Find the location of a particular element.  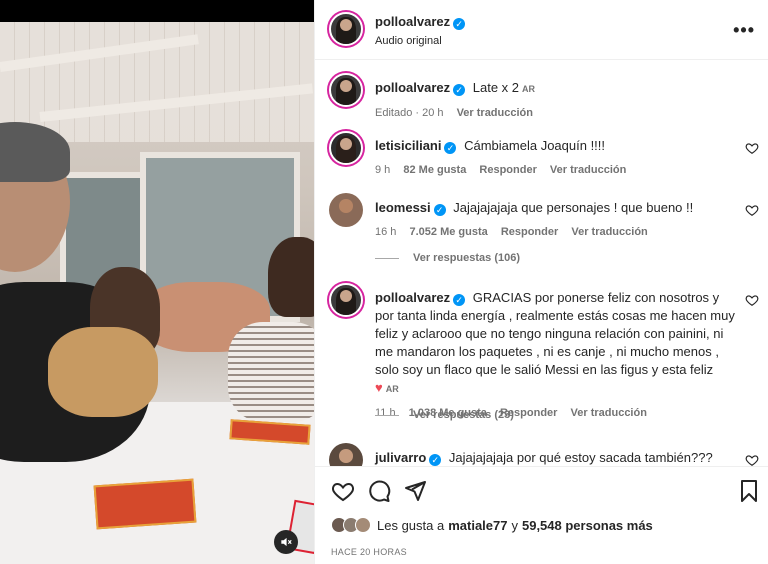

bookmark-icon is located at coordinates (749, 491).